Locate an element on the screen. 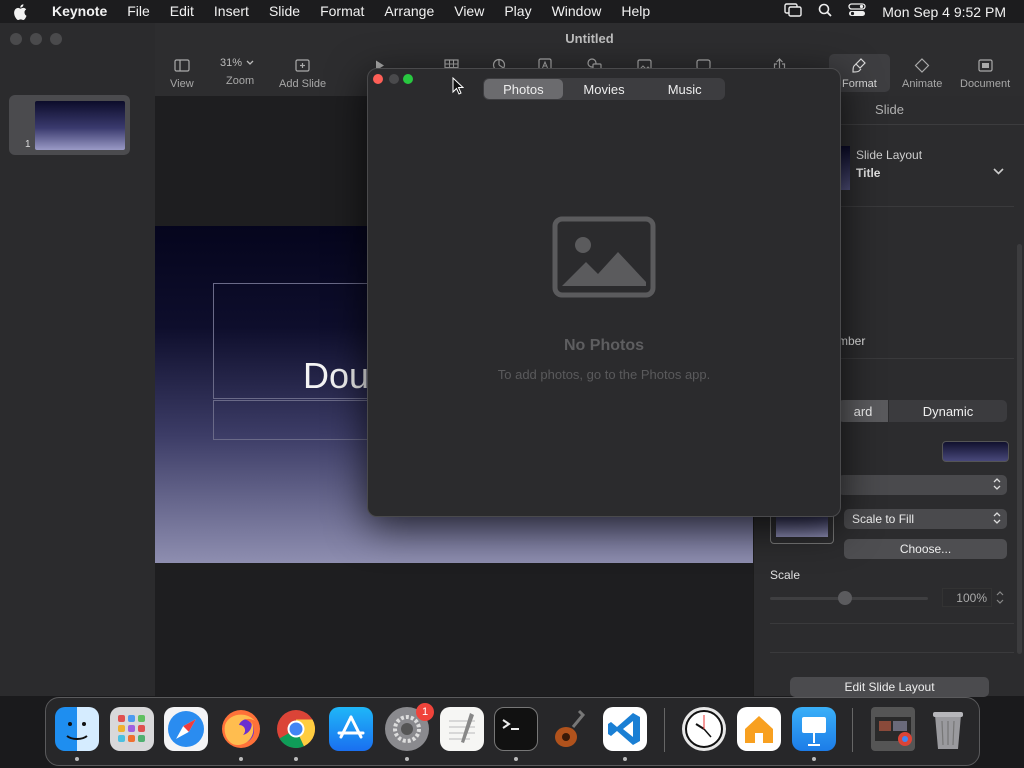 The image size is (1024, 768). chrome-icon is located at coordinates (296, 729).